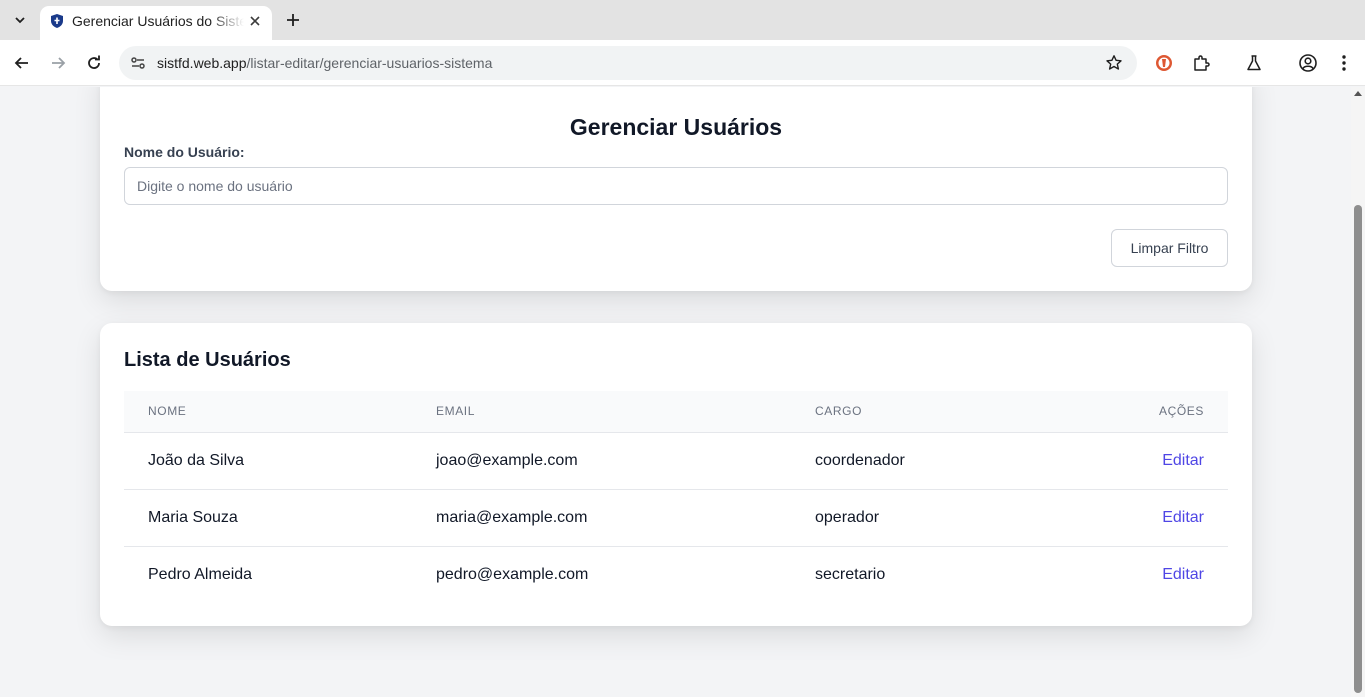  I want to click on user-role-cell: secretario, so click(850, 574).